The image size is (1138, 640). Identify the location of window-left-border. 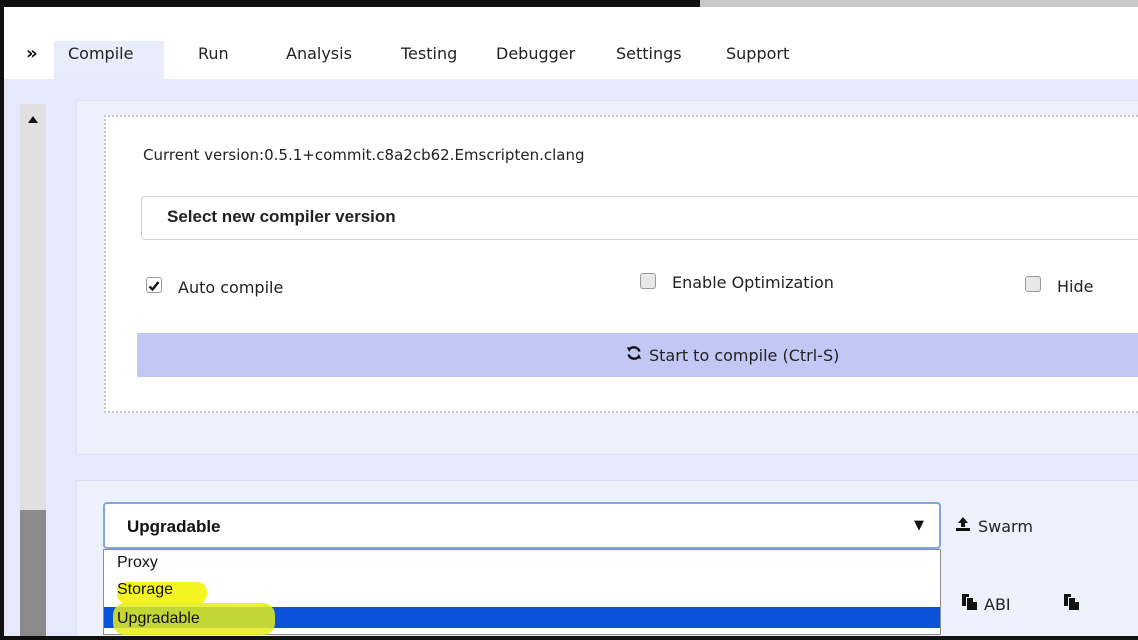
(2, 320).